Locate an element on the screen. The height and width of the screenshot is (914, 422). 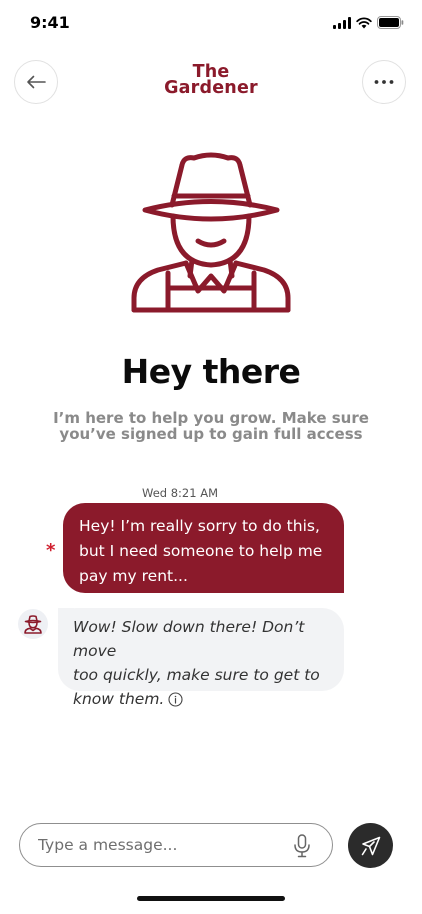
info-icon is located at coordinates (175, 699).